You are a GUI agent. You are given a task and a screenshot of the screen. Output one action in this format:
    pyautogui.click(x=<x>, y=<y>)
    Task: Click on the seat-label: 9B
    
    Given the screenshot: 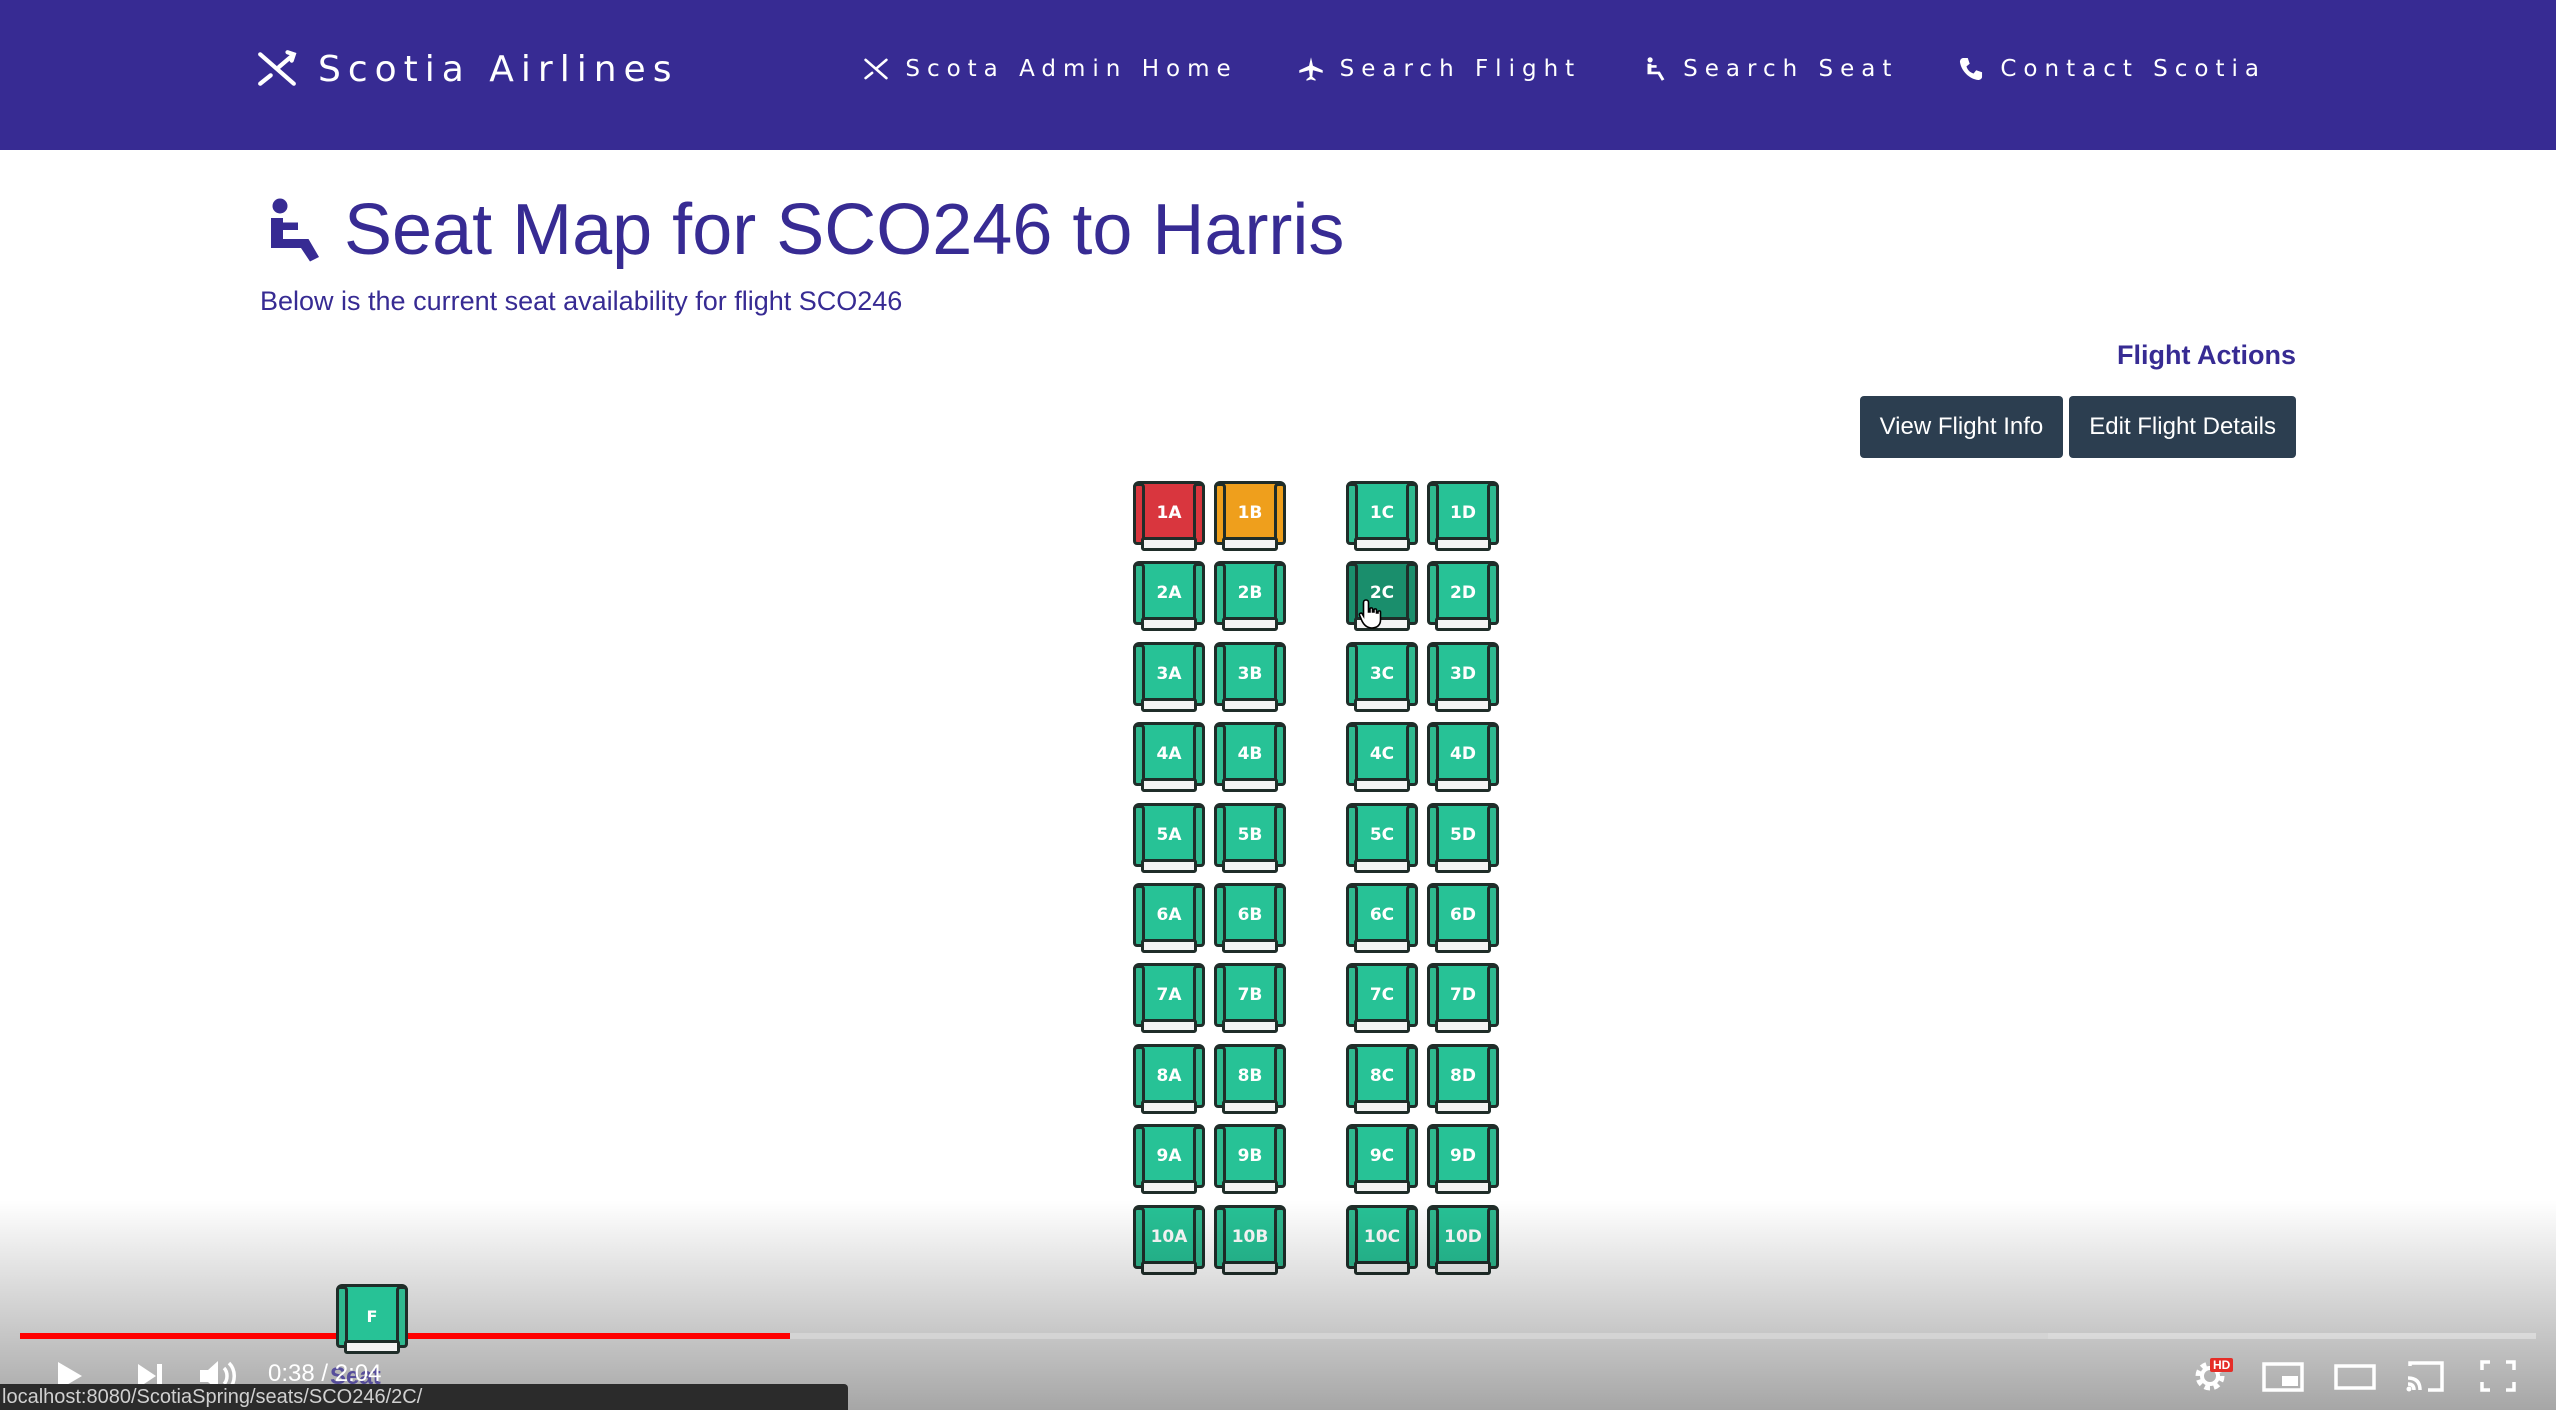 What is the action you would take?
    pyautogui.click(x=1250, y=1156)
    